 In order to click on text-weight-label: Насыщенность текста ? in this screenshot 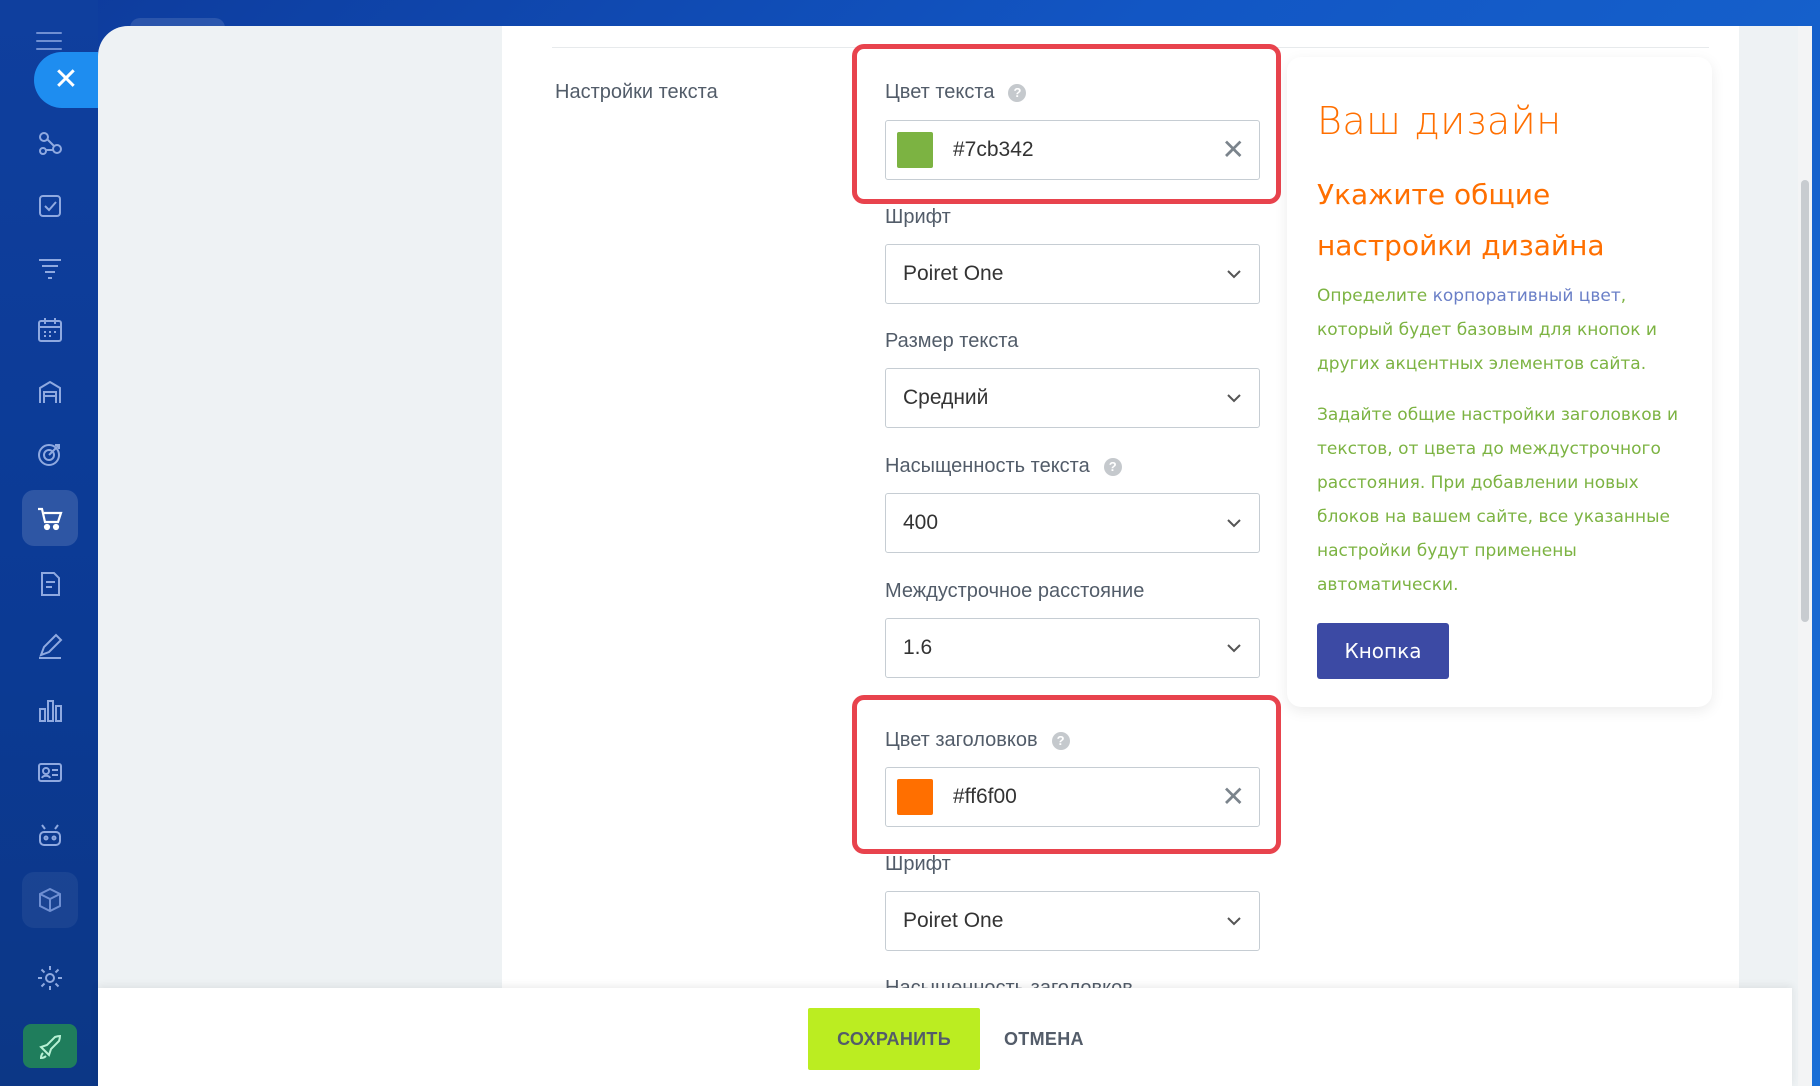, I will do `click(1003, 466)`.